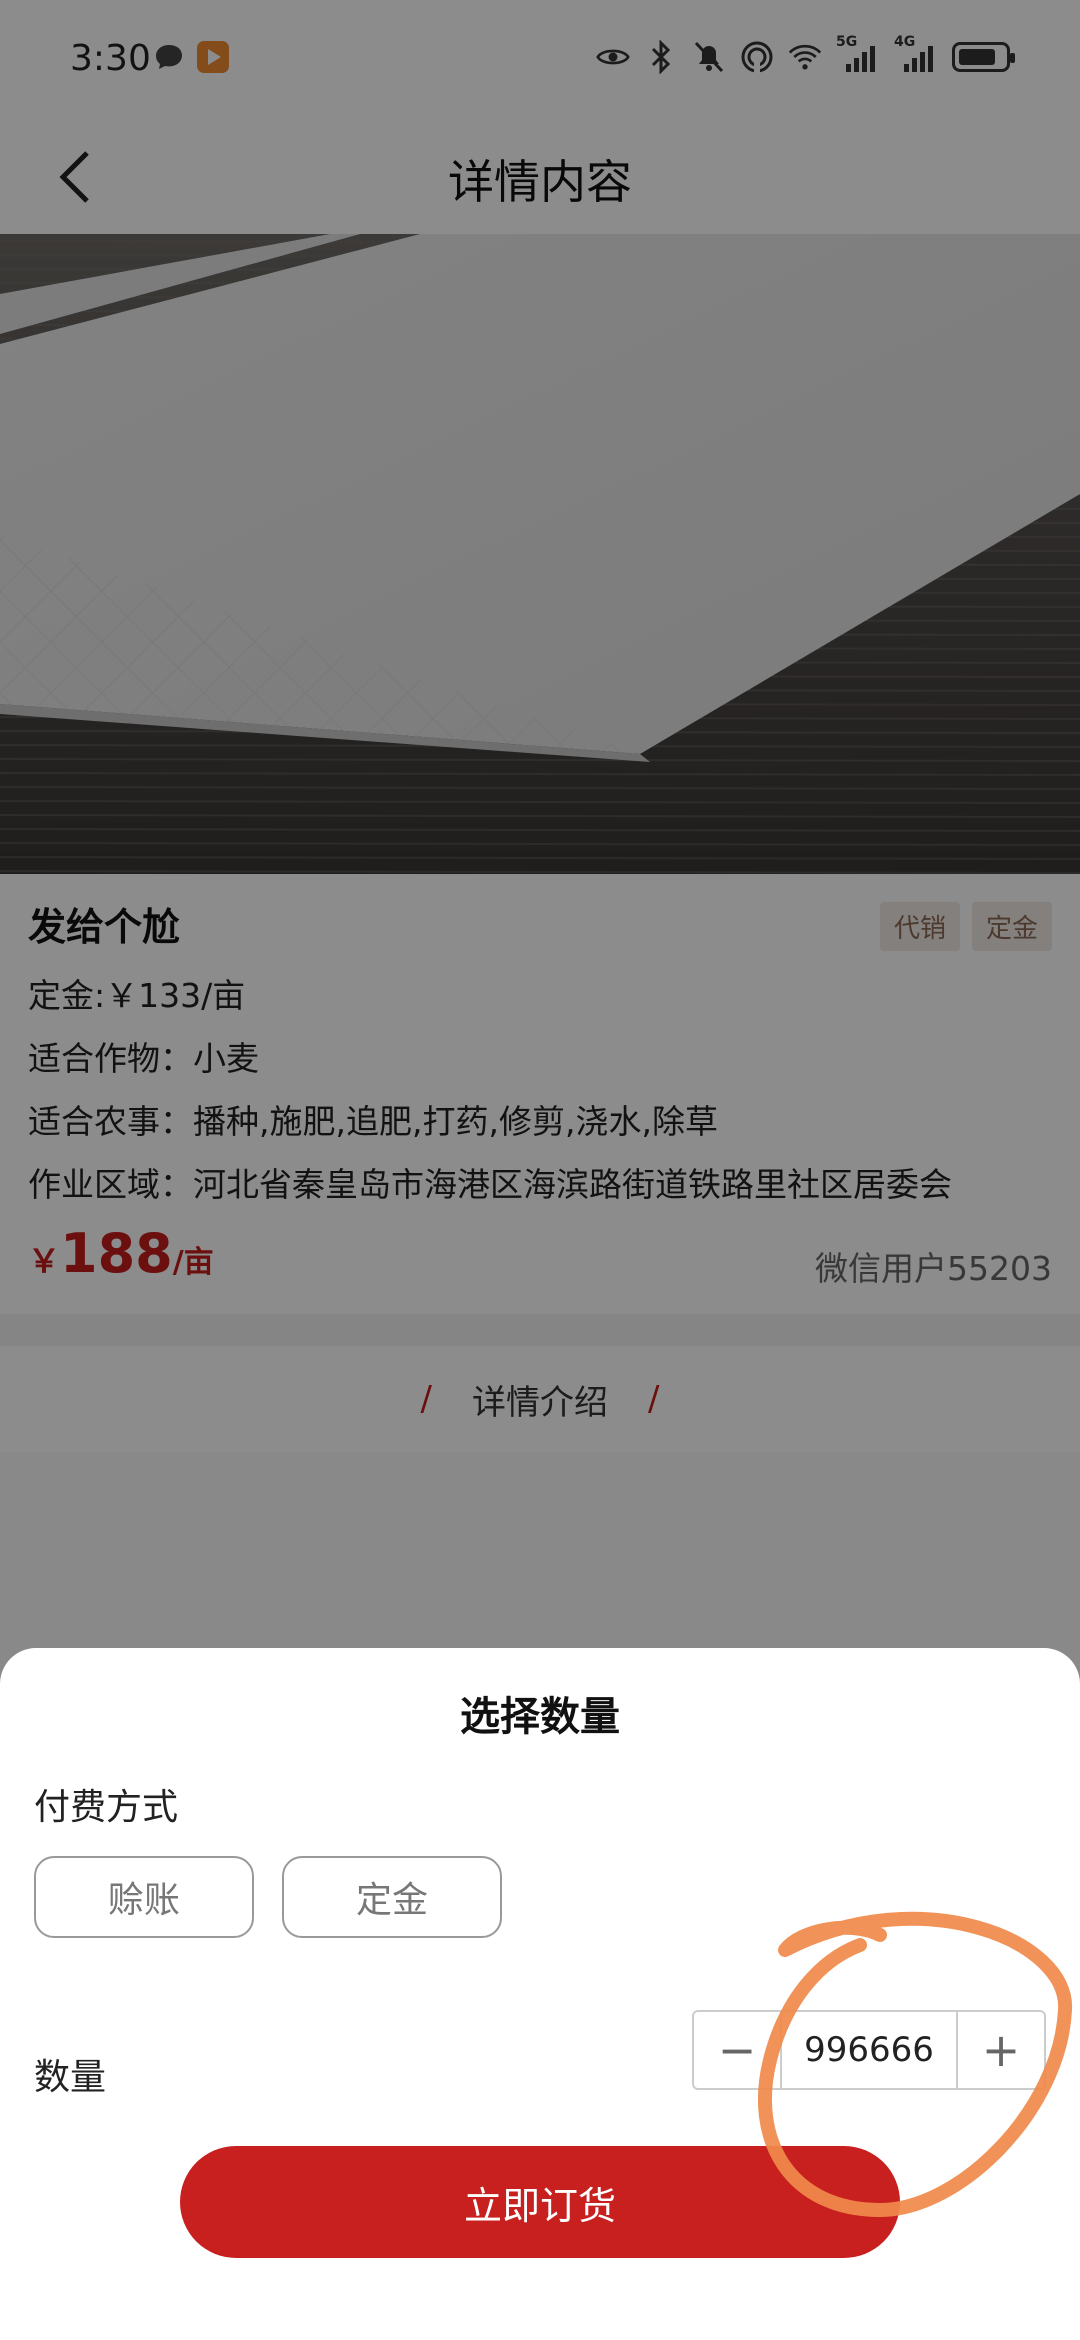 Image resolution: width=1080 pixels, height=2340 pixels. I want to click on sheet-title: 选择数量, so click(540, 1717).